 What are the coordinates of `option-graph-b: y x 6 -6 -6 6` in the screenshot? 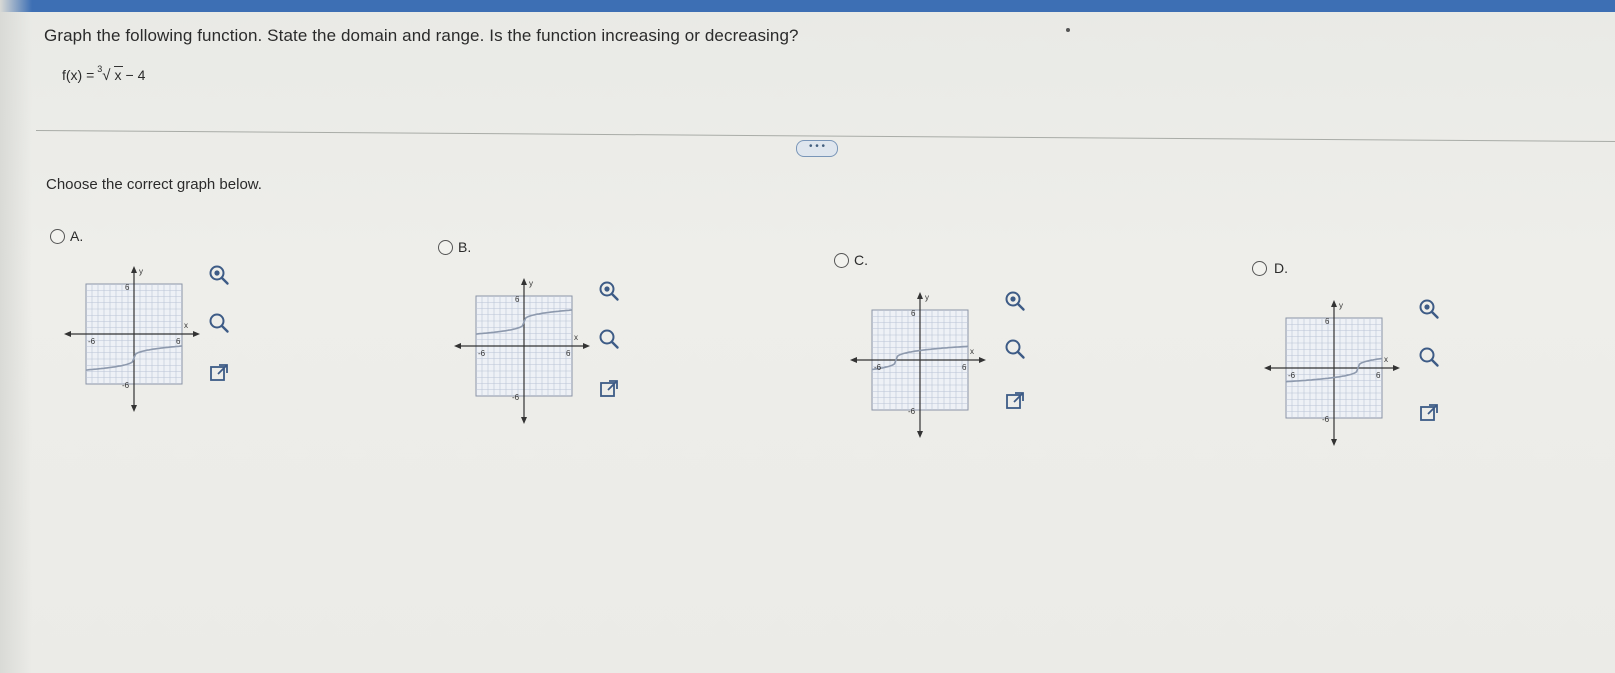 It's located at (522, 350).